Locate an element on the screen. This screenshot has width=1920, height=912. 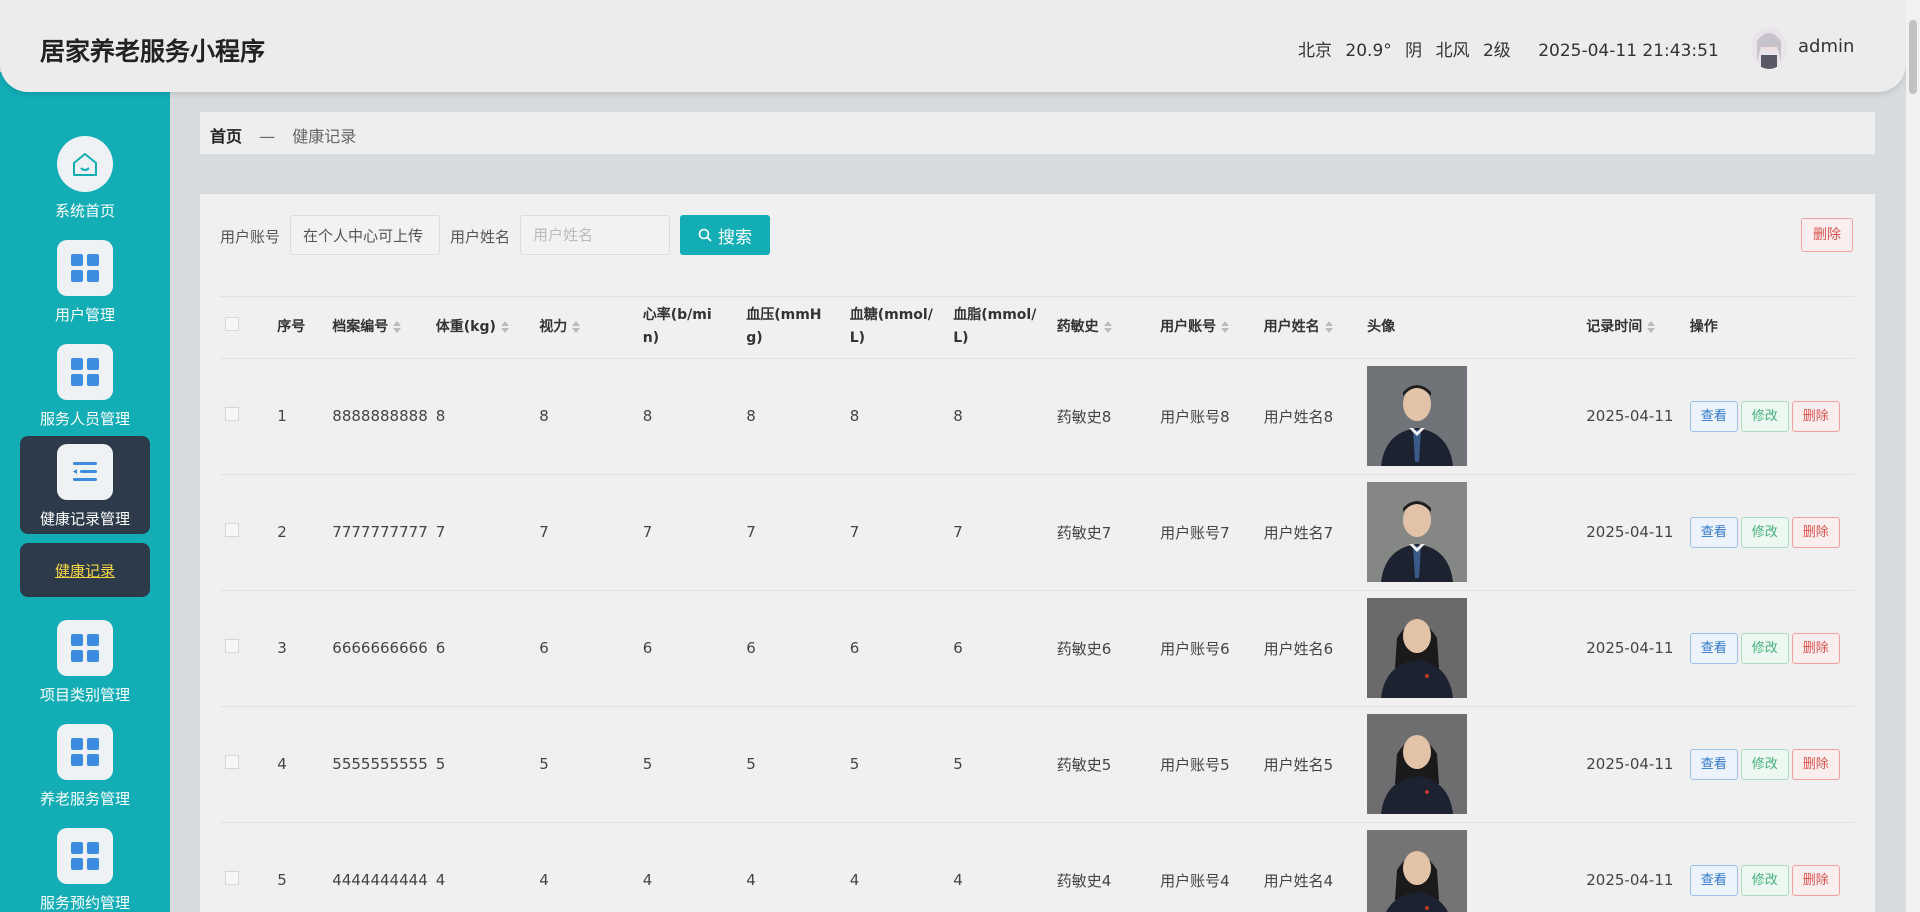
cell-allergy: 药敏史6 is located at coordinates (1108, 647).